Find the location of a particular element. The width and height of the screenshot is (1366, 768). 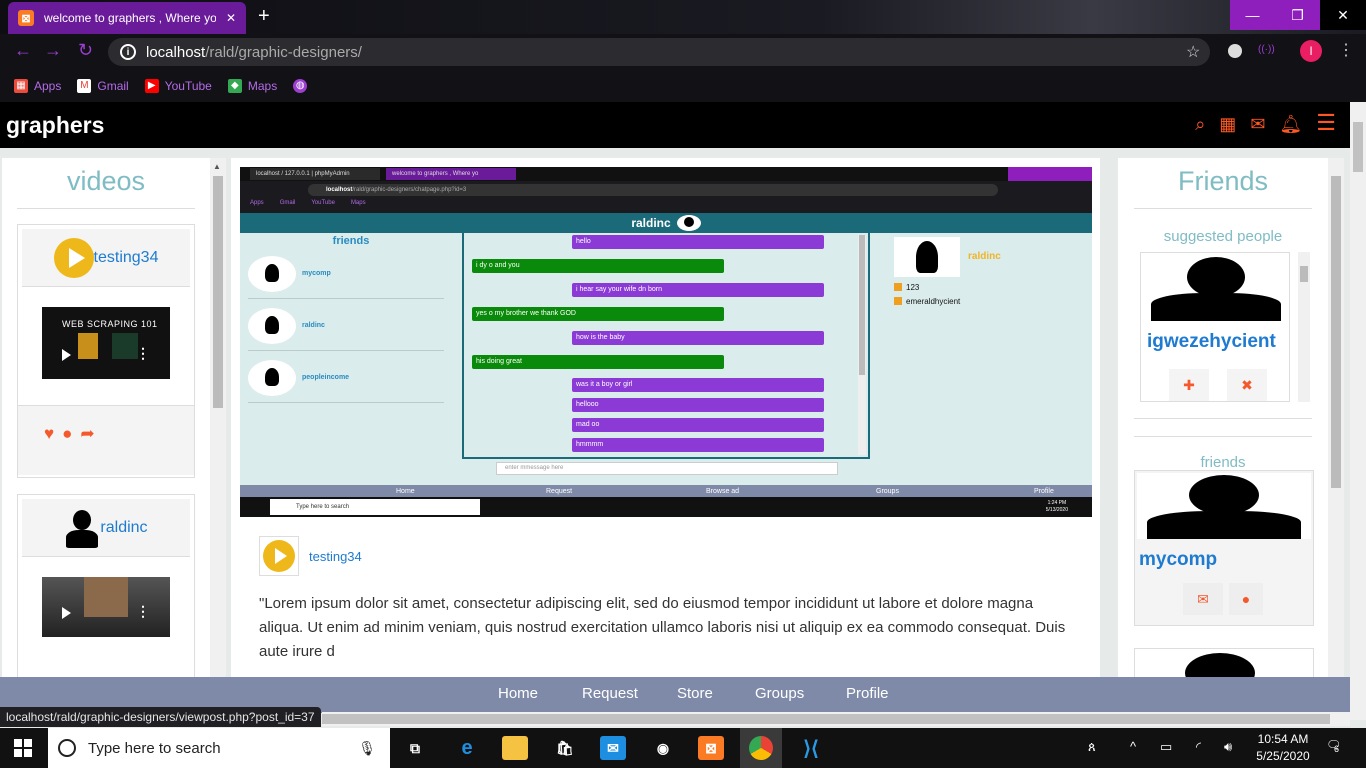

nav-request: Request is located at coordinates (610, 693).